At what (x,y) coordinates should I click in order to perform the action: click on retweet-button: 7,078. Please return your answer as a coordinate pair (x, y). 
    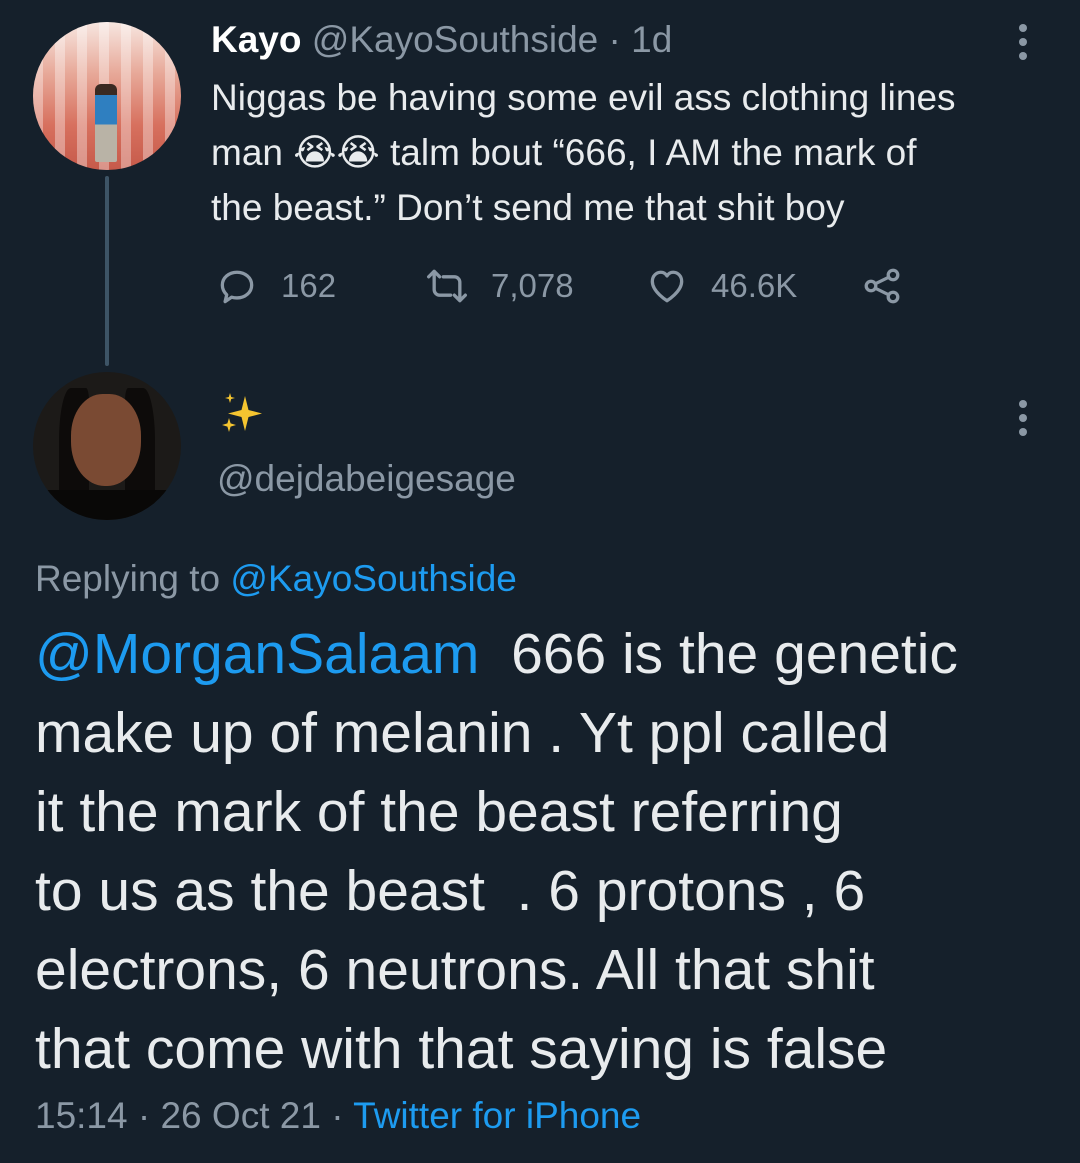
    Looking at the image, I should click on (499, 286).